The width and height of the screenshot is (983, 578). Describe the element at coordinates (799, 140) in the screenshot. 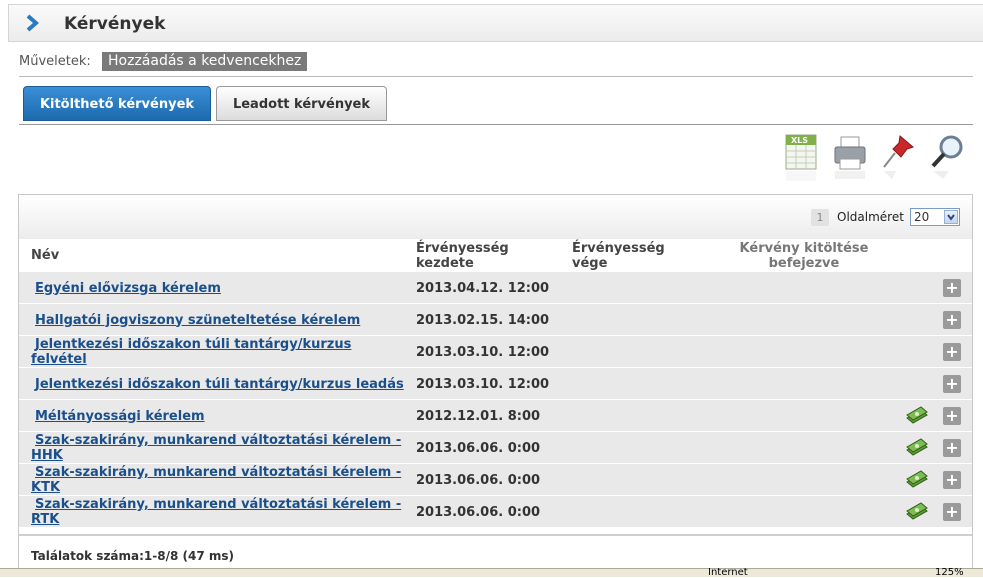

I see `xls-label: XLS` at that location.